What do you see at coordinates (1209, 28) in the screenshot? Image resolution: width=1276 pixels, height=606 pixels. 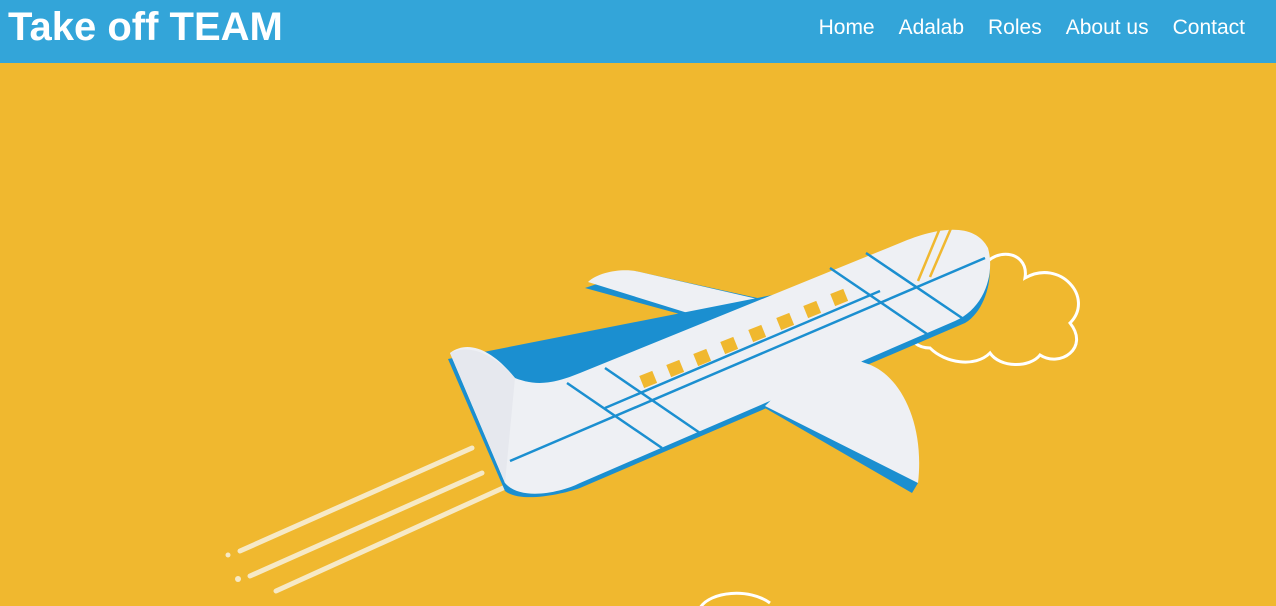 I see `nav-link-contact: Contact` at bounding box center [1209, 28].